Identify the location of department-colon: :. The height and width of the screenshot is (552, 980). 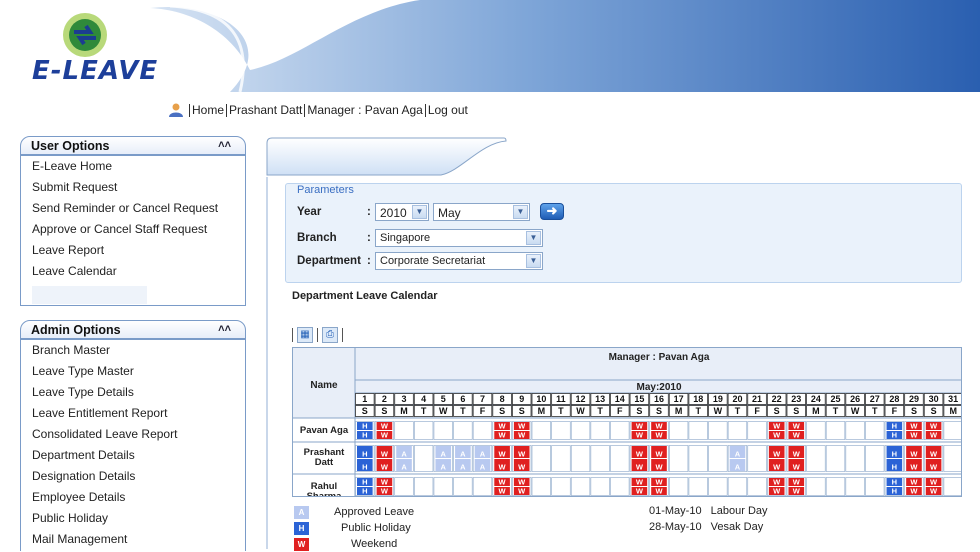
(369, 261).